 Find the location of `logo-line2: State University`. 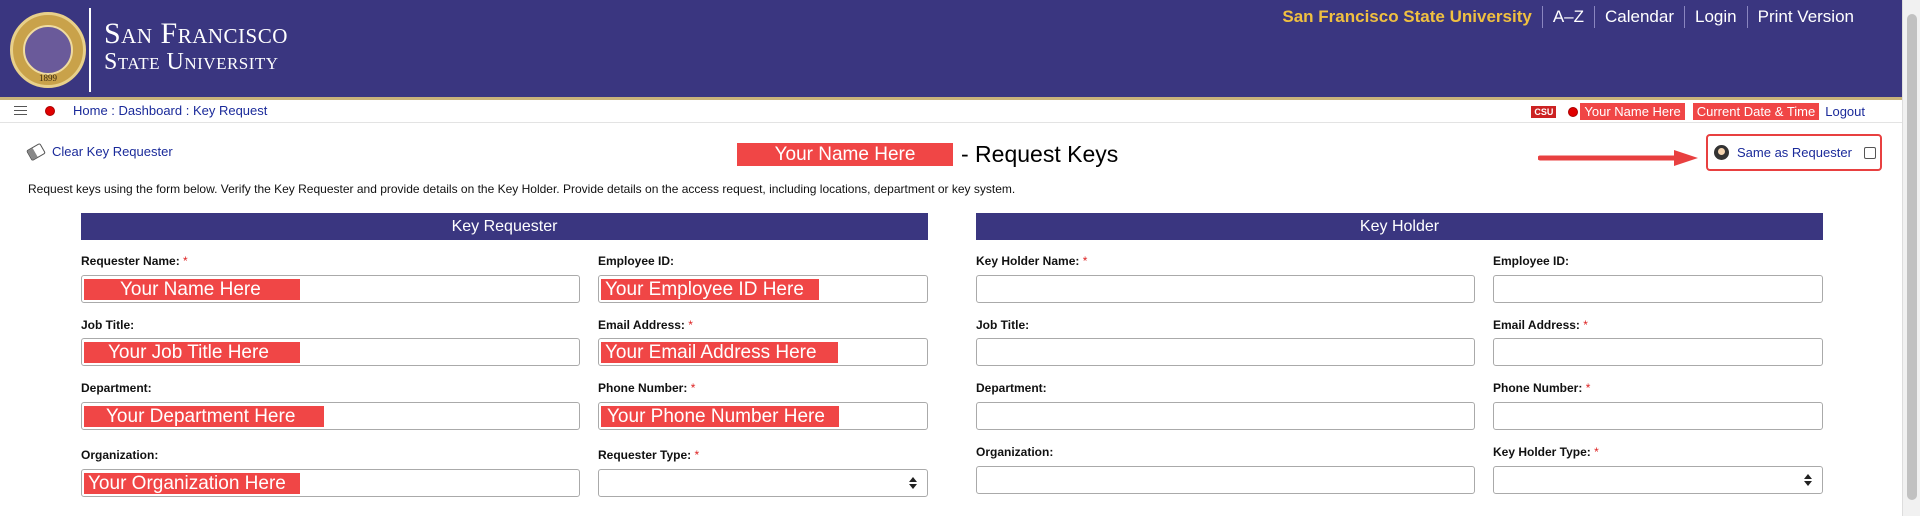

logo-line2: State University is located at coordinates (191, 62).